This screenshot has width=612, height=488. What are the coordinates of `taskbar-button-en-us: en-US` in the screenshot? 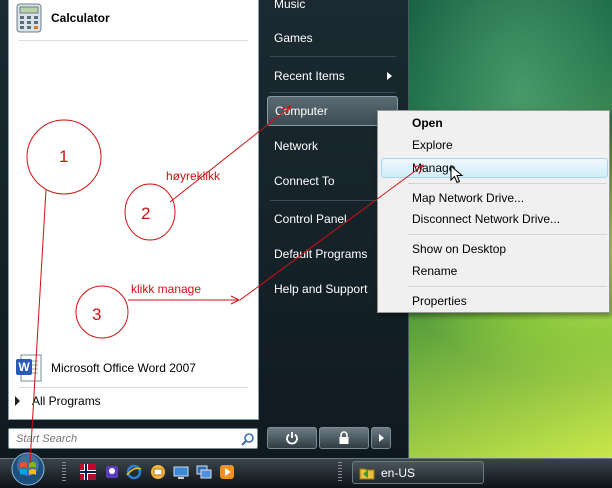 It's located at (418, 472).